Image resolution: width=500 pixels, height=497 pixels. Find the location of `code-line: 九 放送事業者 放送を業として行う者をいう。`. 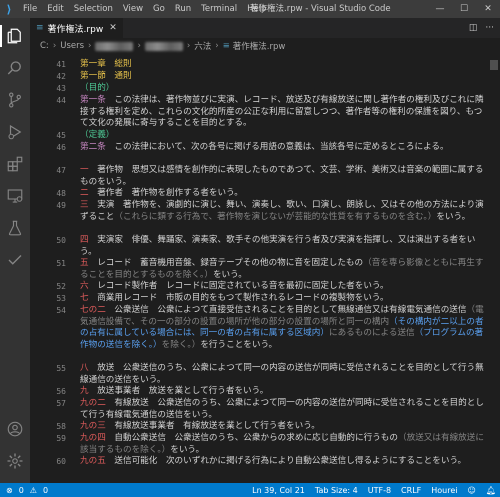

code-line: 九 放送事業者 放送を業として行う者をいう。 is located at coordinates (285, 392).